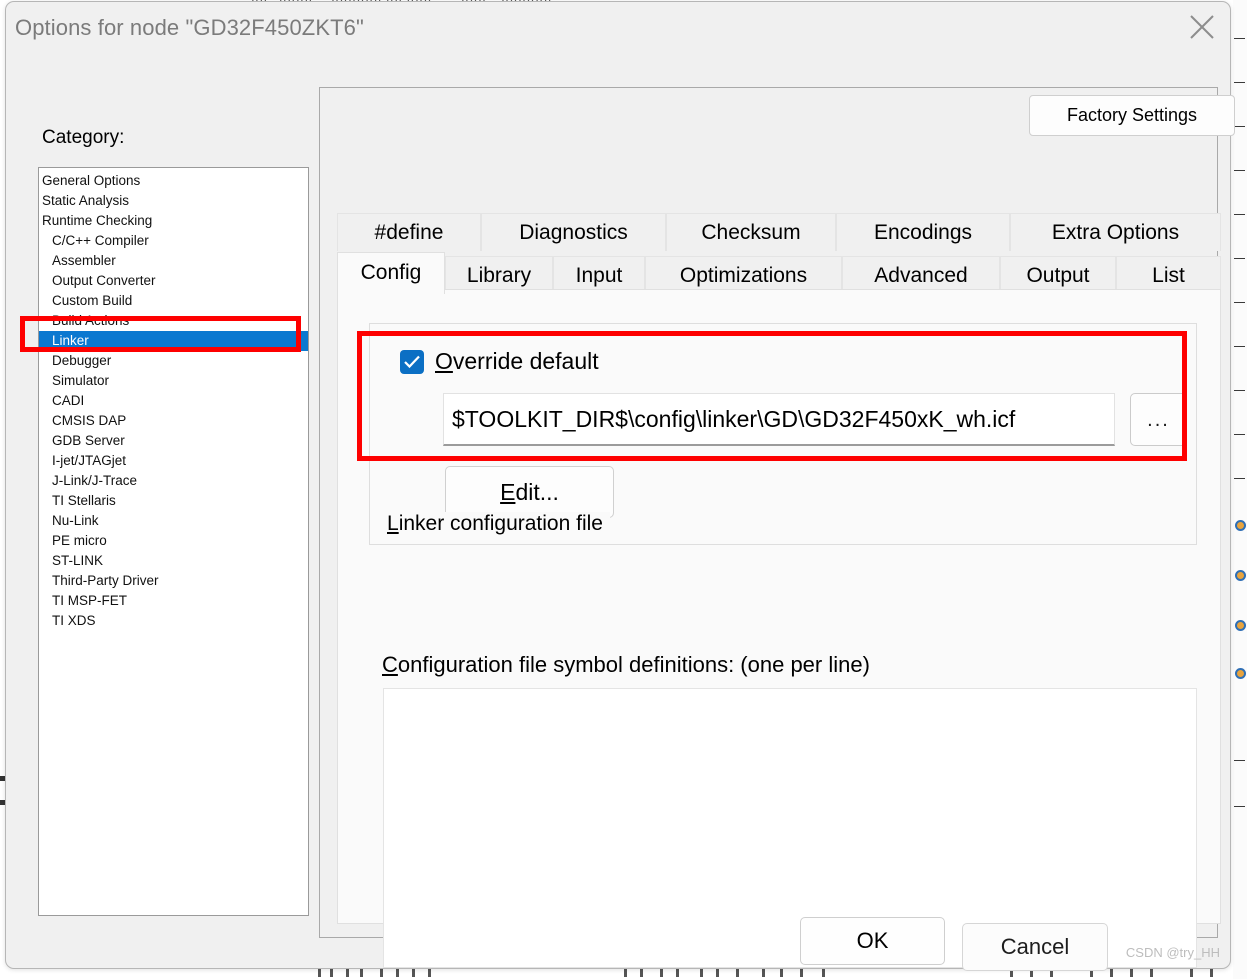  Describe the element at coordinates (409, 232) in the screenshot. I see `tab-define: #define` at that location.